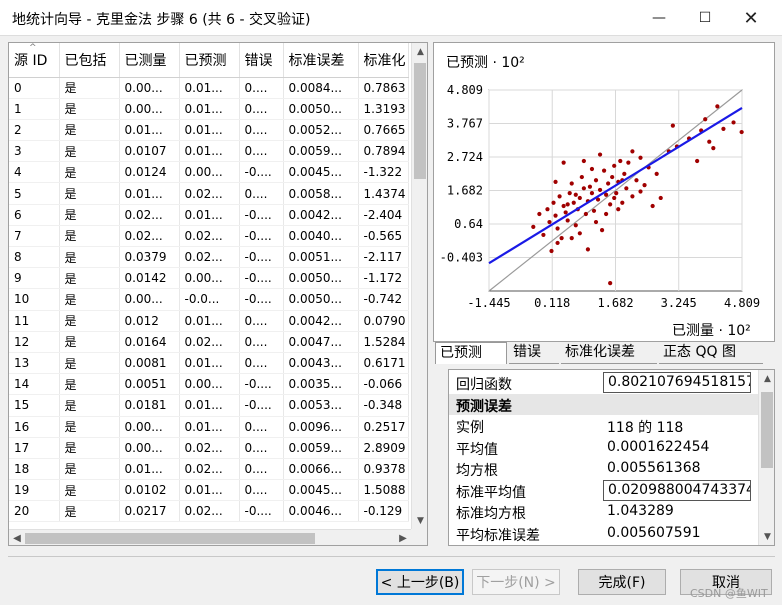 This screenshot has height=605, width=782. I want to click on table-row: 10 是 0.00... -0.0... -0.... 0.0050... -0.742, so click(209, 299).